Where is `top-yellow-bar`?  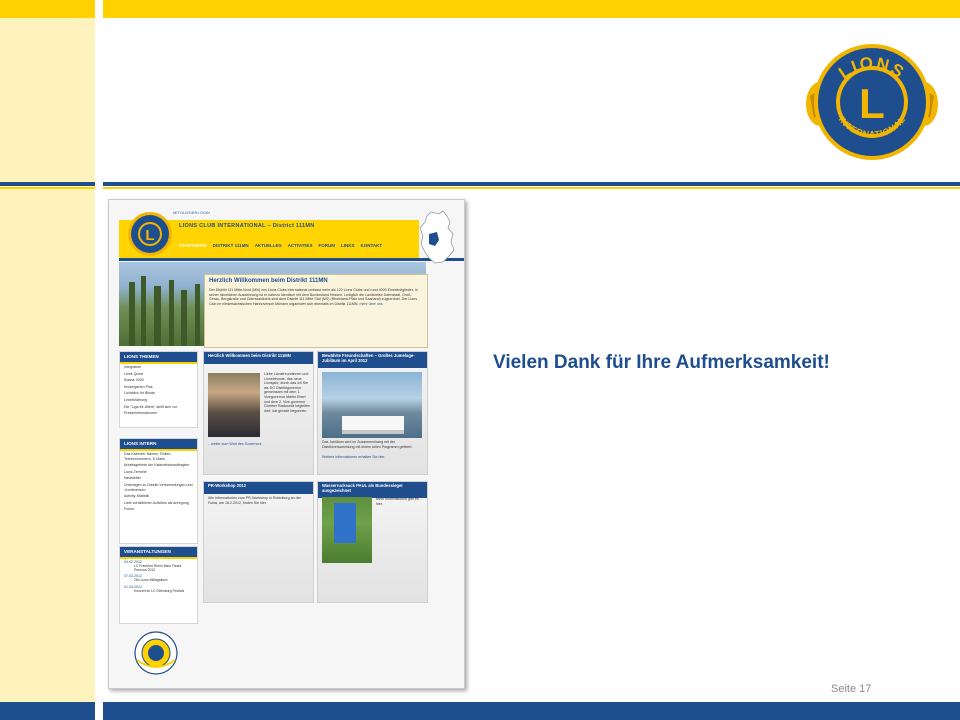 top-yellow-bar is located at coordinates (531, 9).